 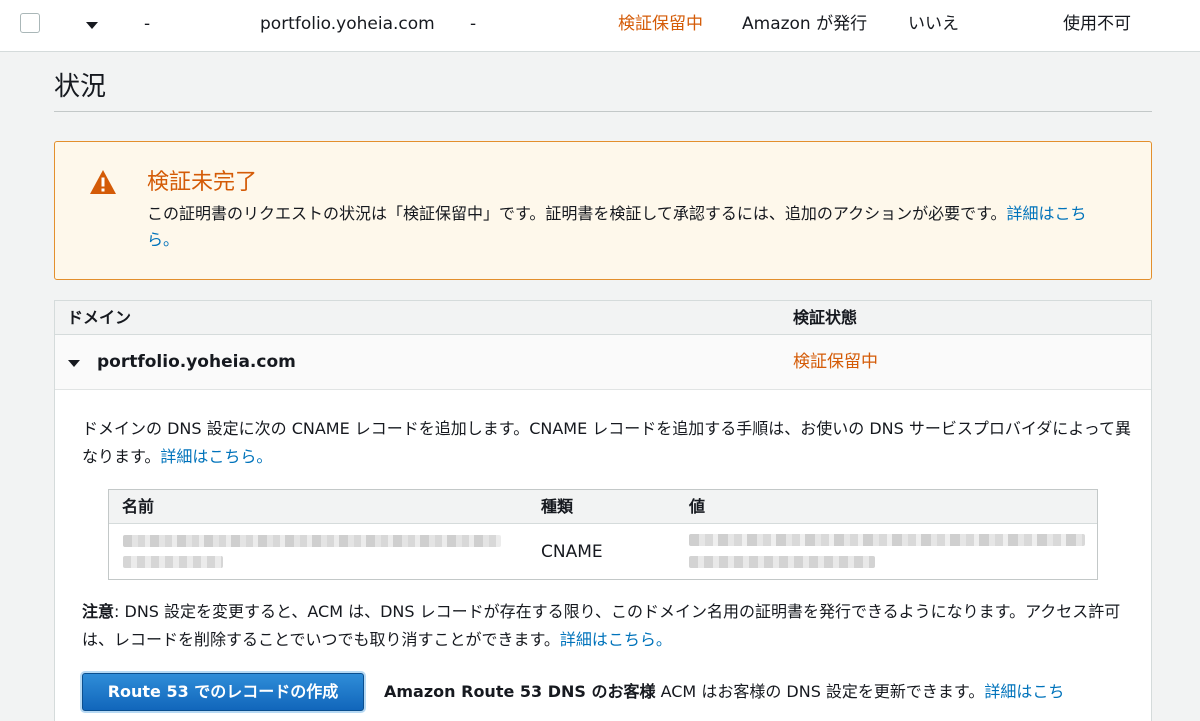 What do you see at coordinates (820, 691) in the screenshot?
I see `route53-info-text: ACM はお客様の DNS 設定を更新できます。` at bounding box center [820, 691].